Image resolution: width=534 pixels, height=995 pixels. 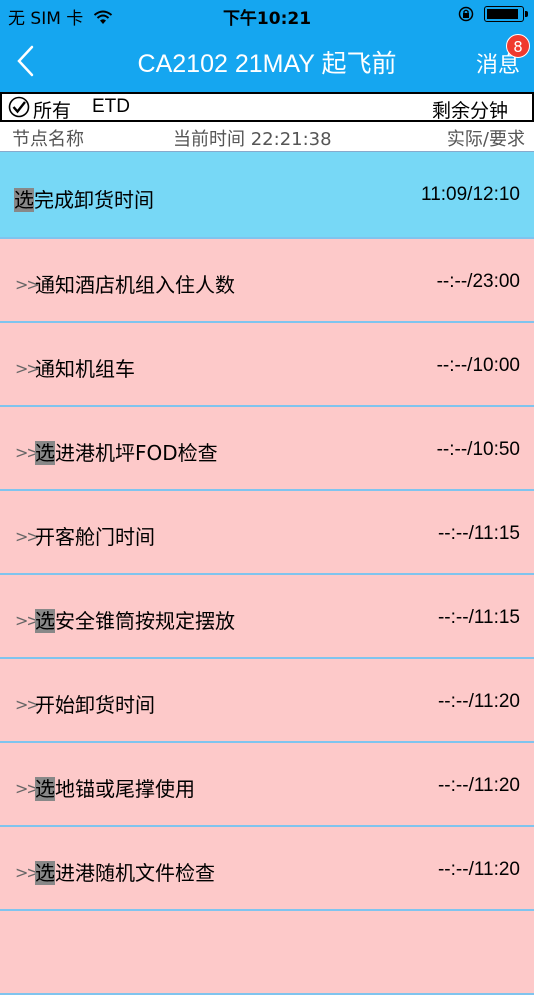 I want to click on list-item-label: 选进港随机文件检查, so click(x=125, y=871).